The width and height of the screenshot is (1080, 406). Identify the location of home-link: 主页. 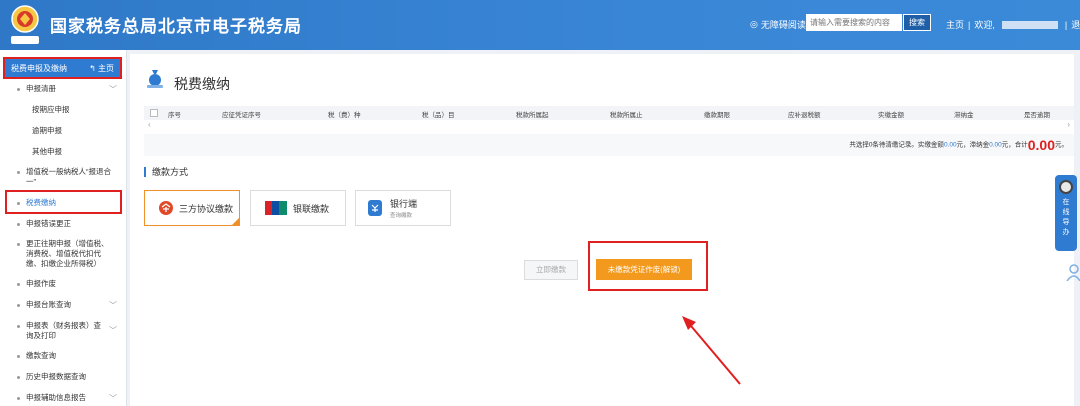
(955, 24).